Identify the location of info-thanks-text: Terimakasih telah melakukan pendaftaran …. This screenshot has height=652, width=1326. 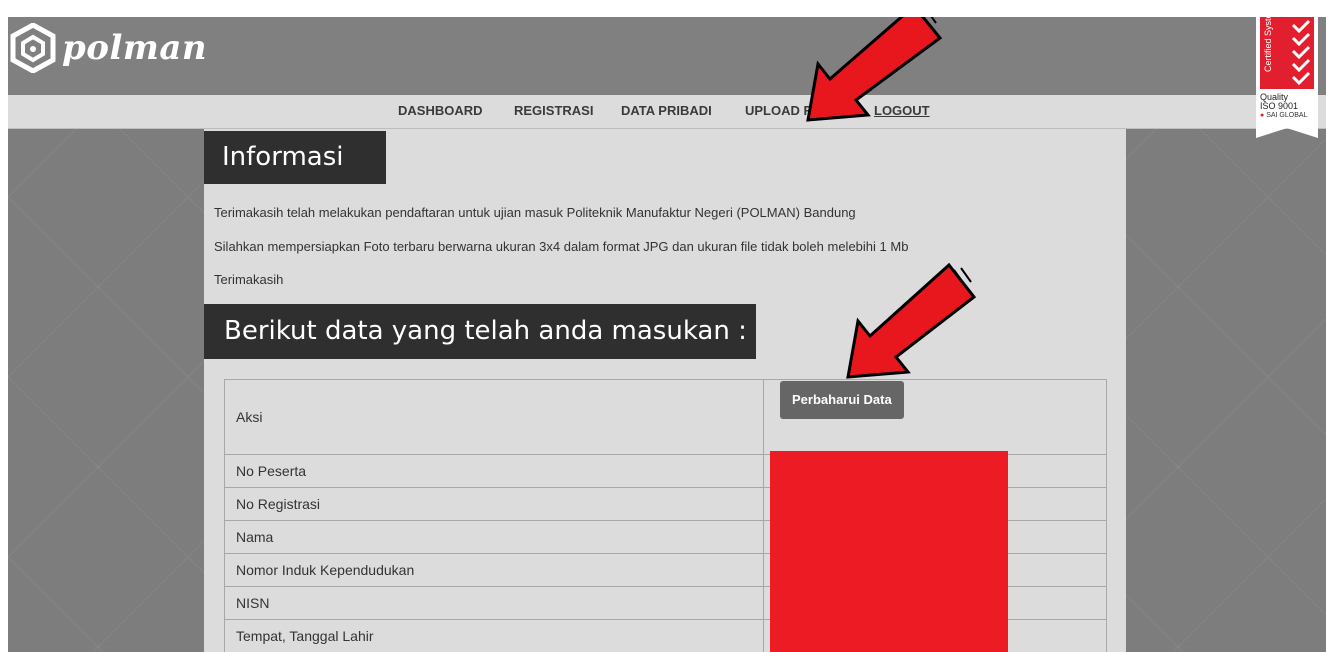
(535, 212).